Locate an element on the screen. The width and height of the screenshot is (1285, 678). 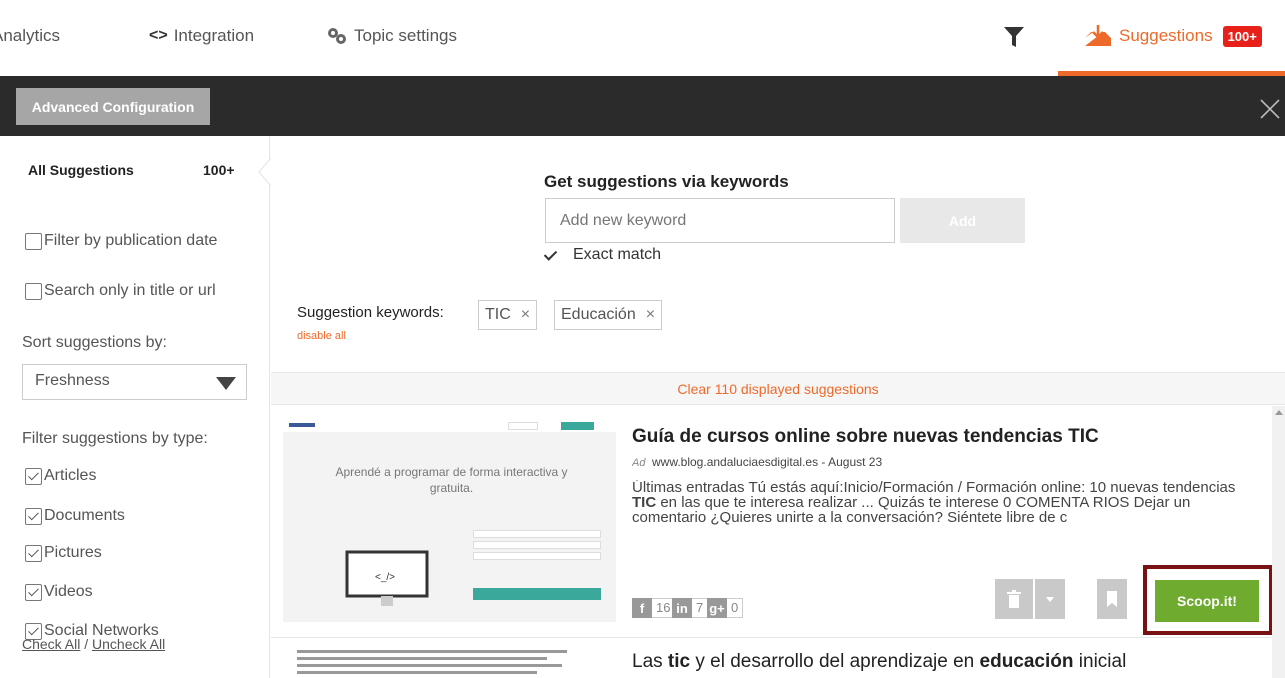
uncheck-all-link: Uncheck All is located at coordinates (128, 644).